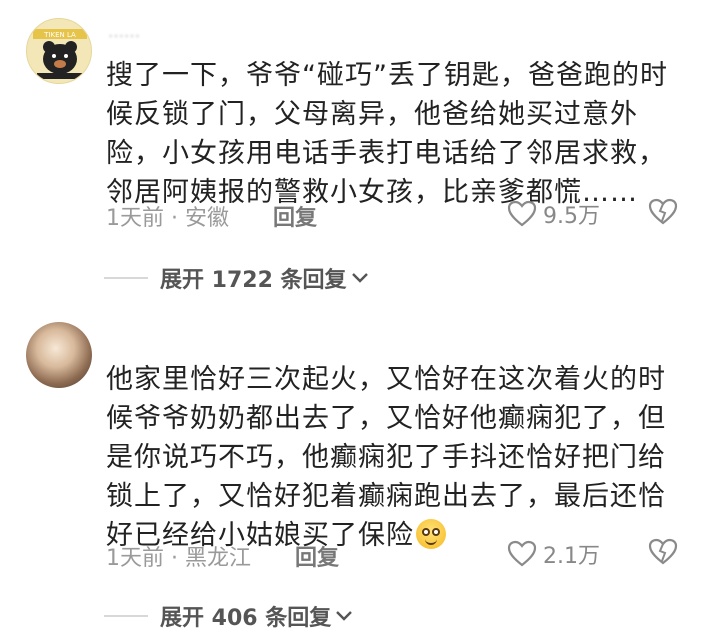 This screenshot has height=640, width=708. Describe the element at coordinates (246, 618) in the screenshot. I see `expand-replies-label: 展开 406 条回复` at that location.